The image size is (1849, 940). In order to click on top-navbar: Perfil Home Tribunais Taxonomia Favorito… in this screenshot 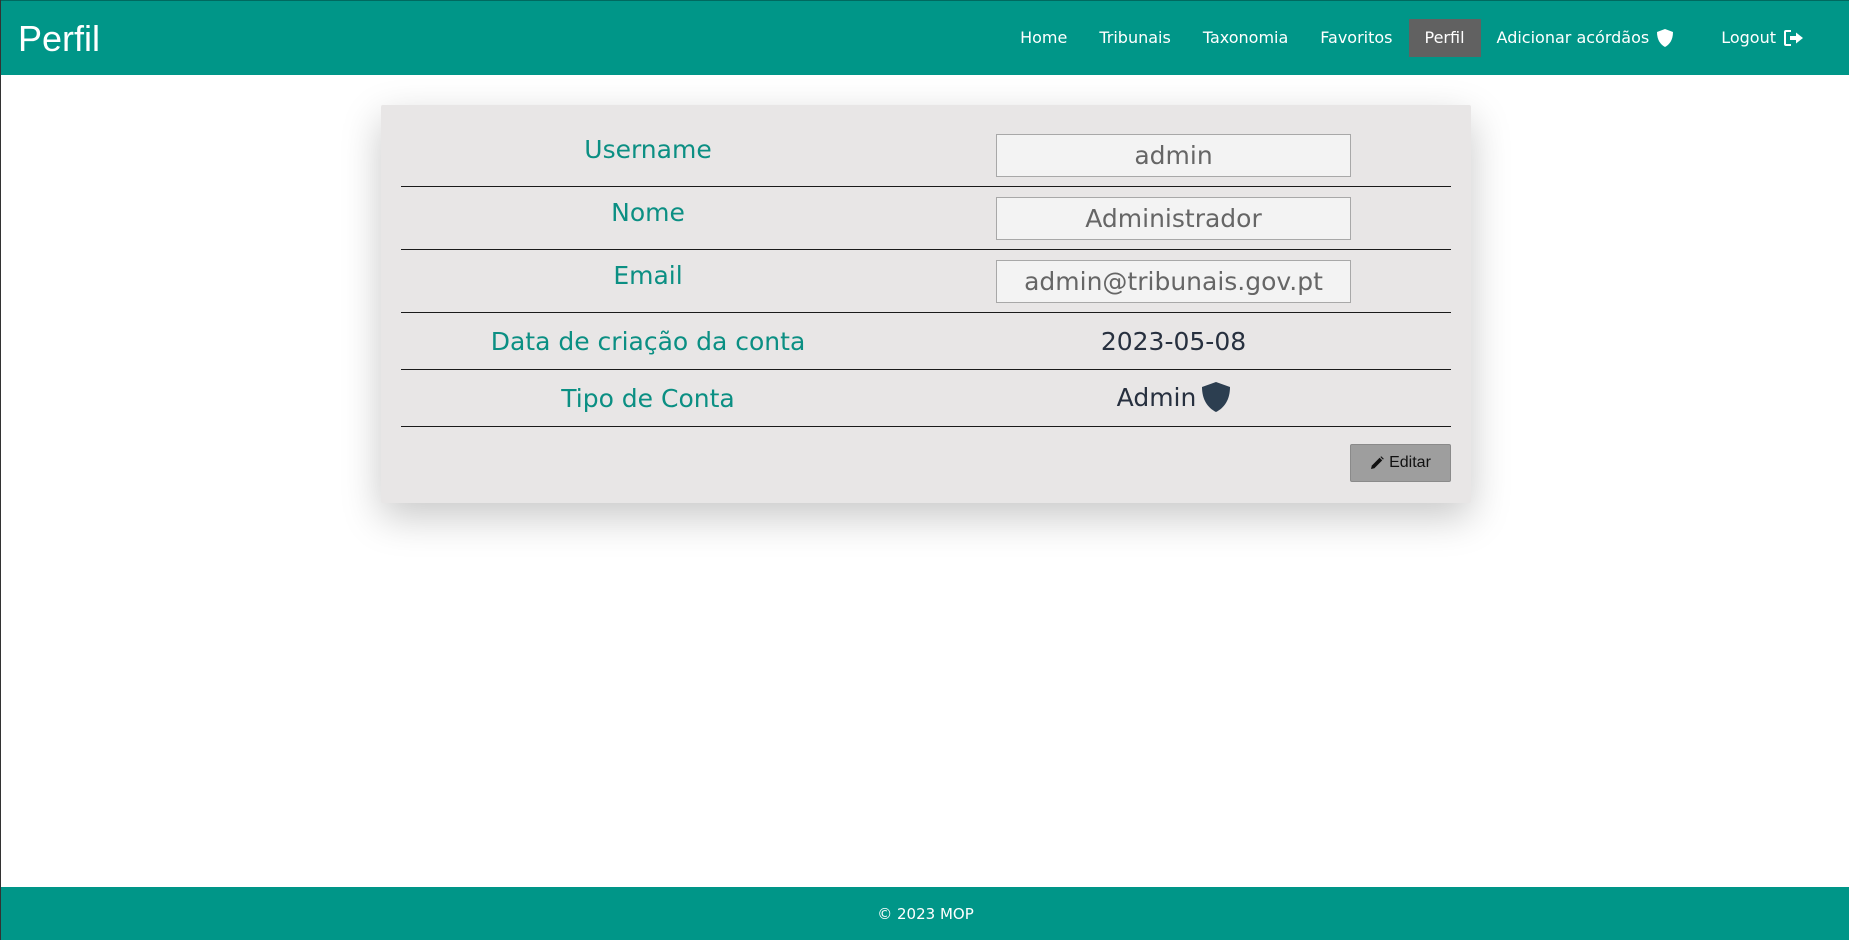, I will do `click(925, 37)`.